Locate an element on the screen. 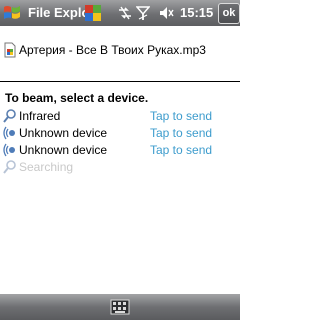  bottom-bar is located at coordinates (120, 307).